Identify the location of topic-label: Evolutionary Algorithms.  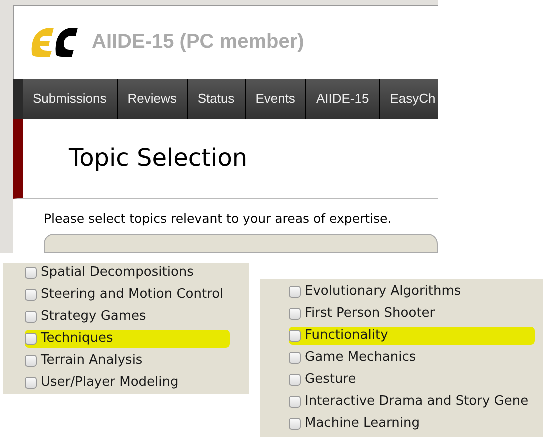
(383, 292).